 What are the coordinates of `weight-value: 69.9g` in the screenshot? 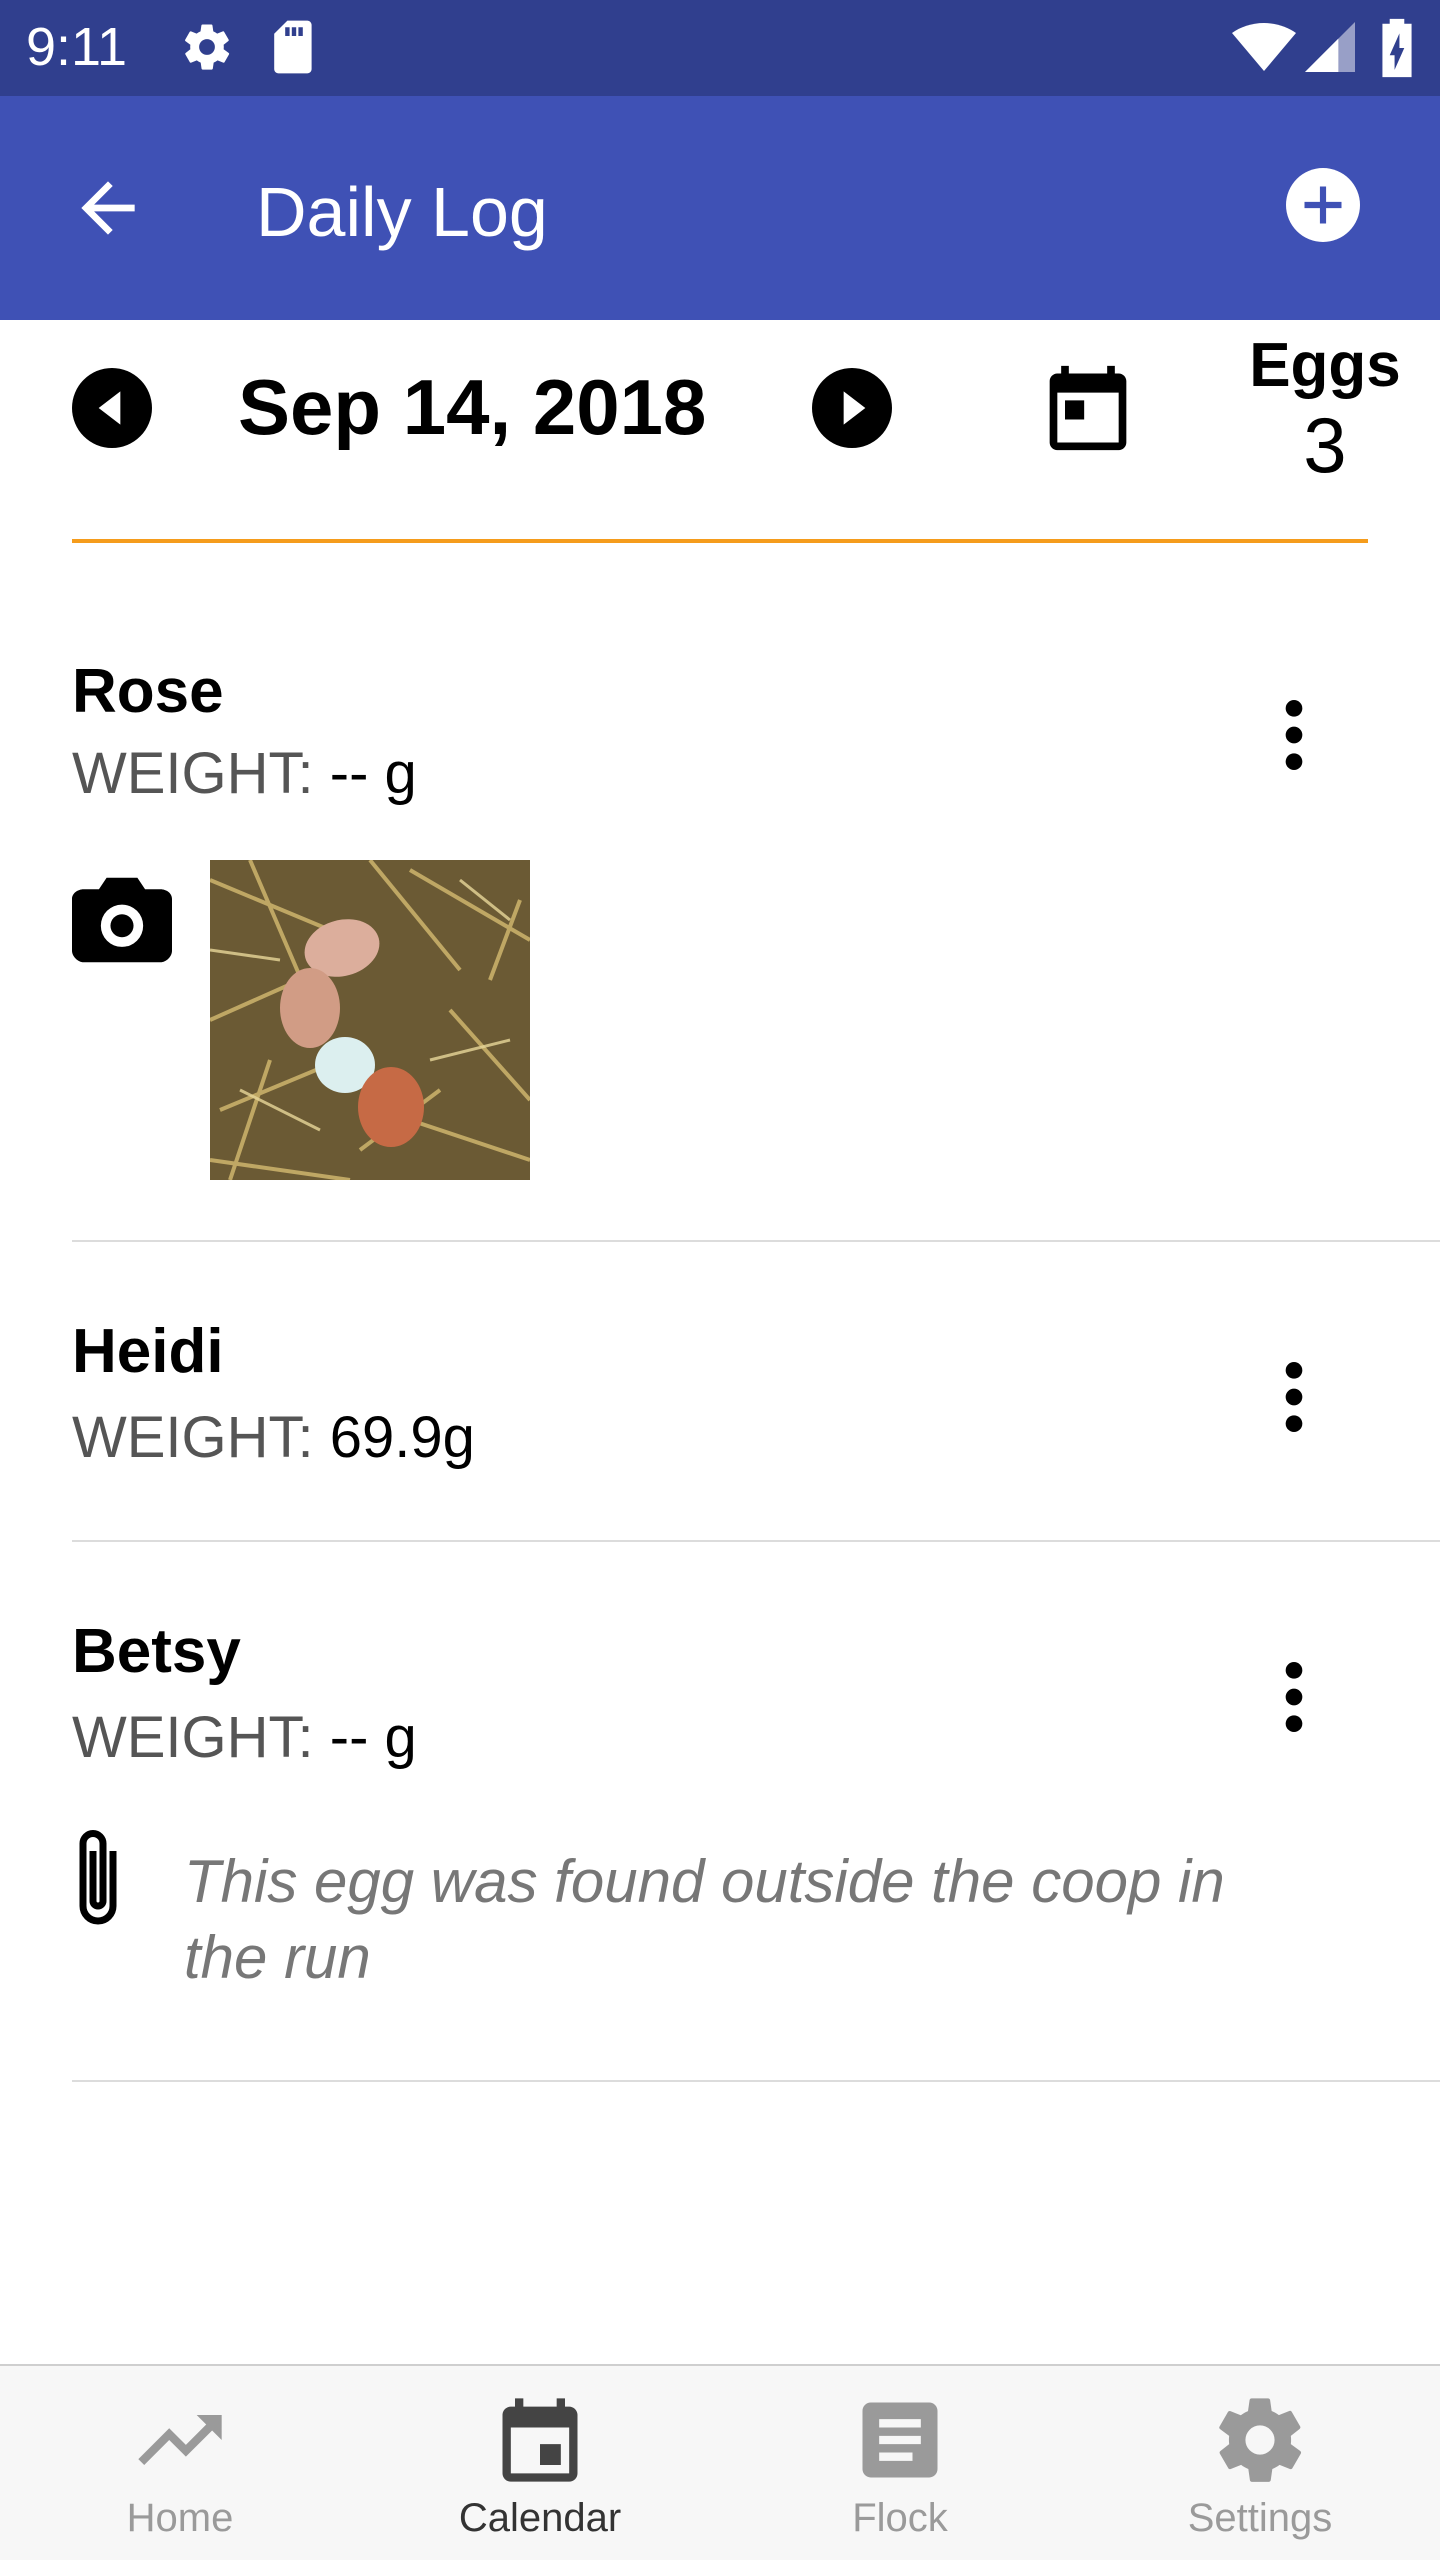 It's located at (402, 1437).